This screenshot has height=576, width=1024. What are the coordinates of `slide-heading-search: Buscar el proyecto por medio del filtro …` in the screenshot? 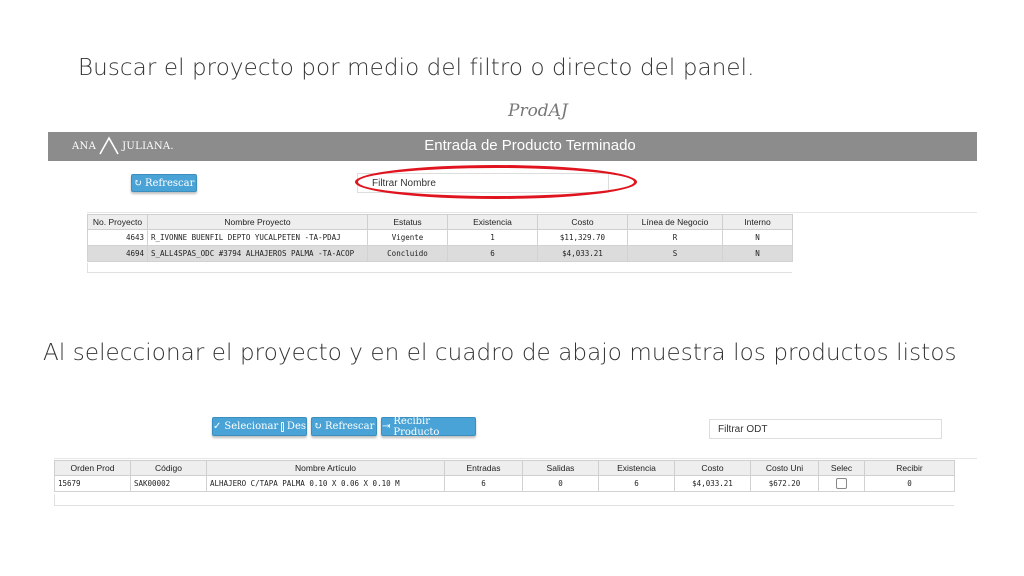 It's located at (416, 68).